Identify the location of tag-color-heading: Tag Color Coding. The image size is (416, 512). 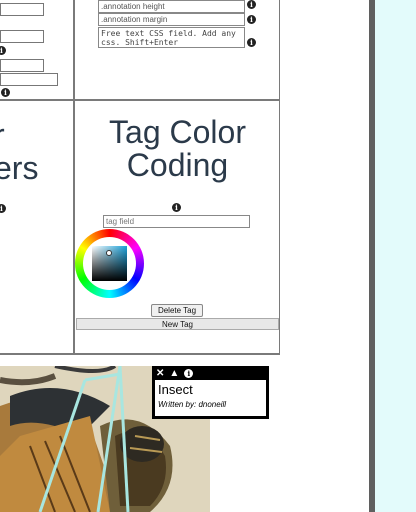
(177, 148).